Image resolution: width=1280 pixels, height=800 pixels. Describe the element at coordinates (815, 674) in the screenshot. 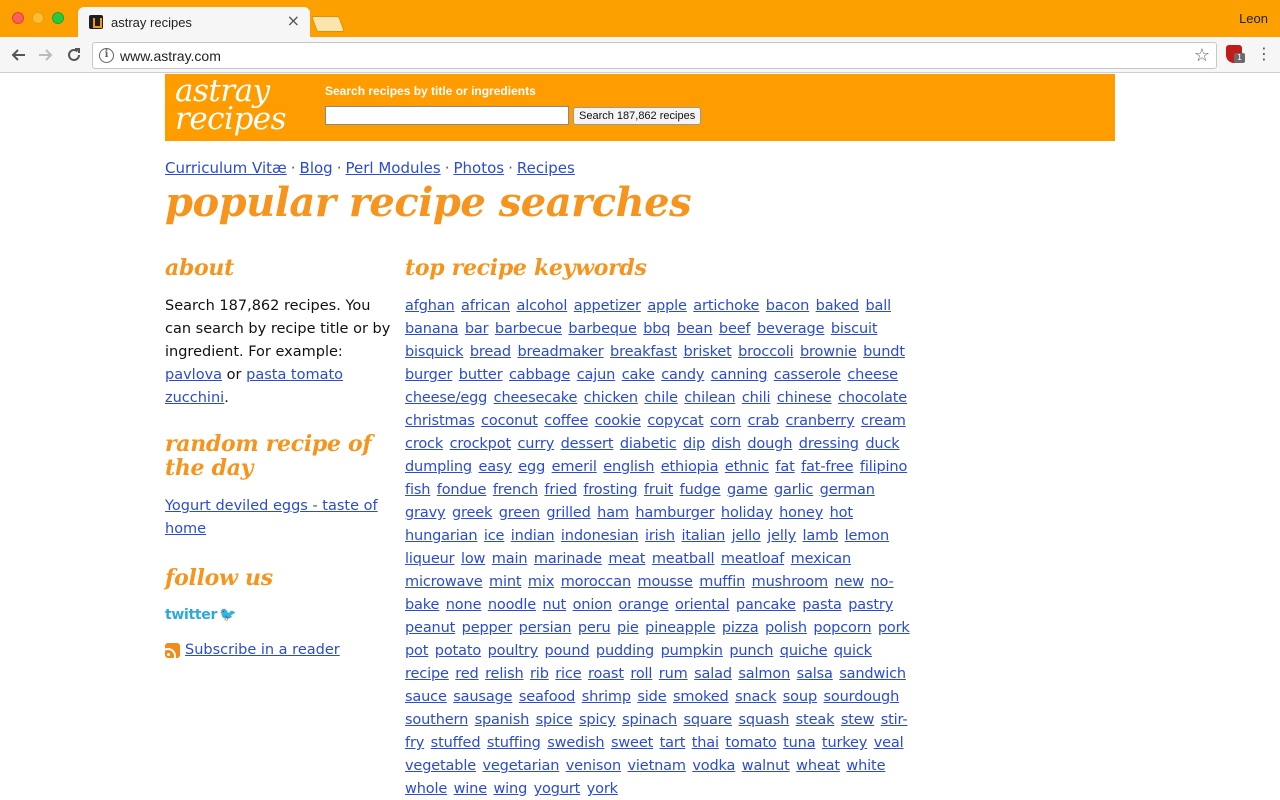

I see `keyword-link: salsa` at that location.